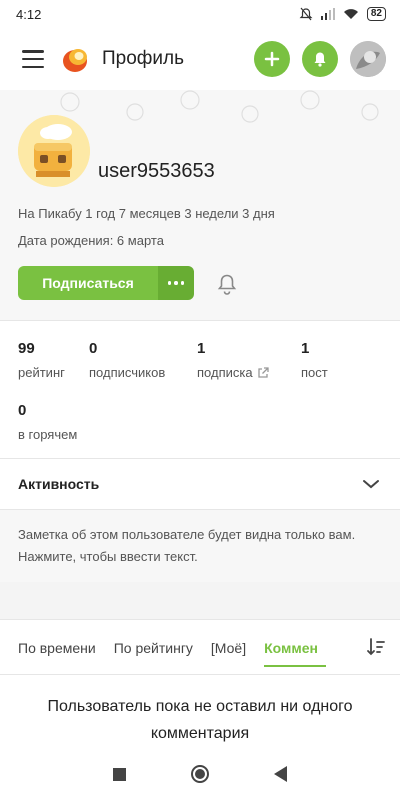 This screenshot has width=400, height=800. I want to click on more-options-button, so click(176, 283).